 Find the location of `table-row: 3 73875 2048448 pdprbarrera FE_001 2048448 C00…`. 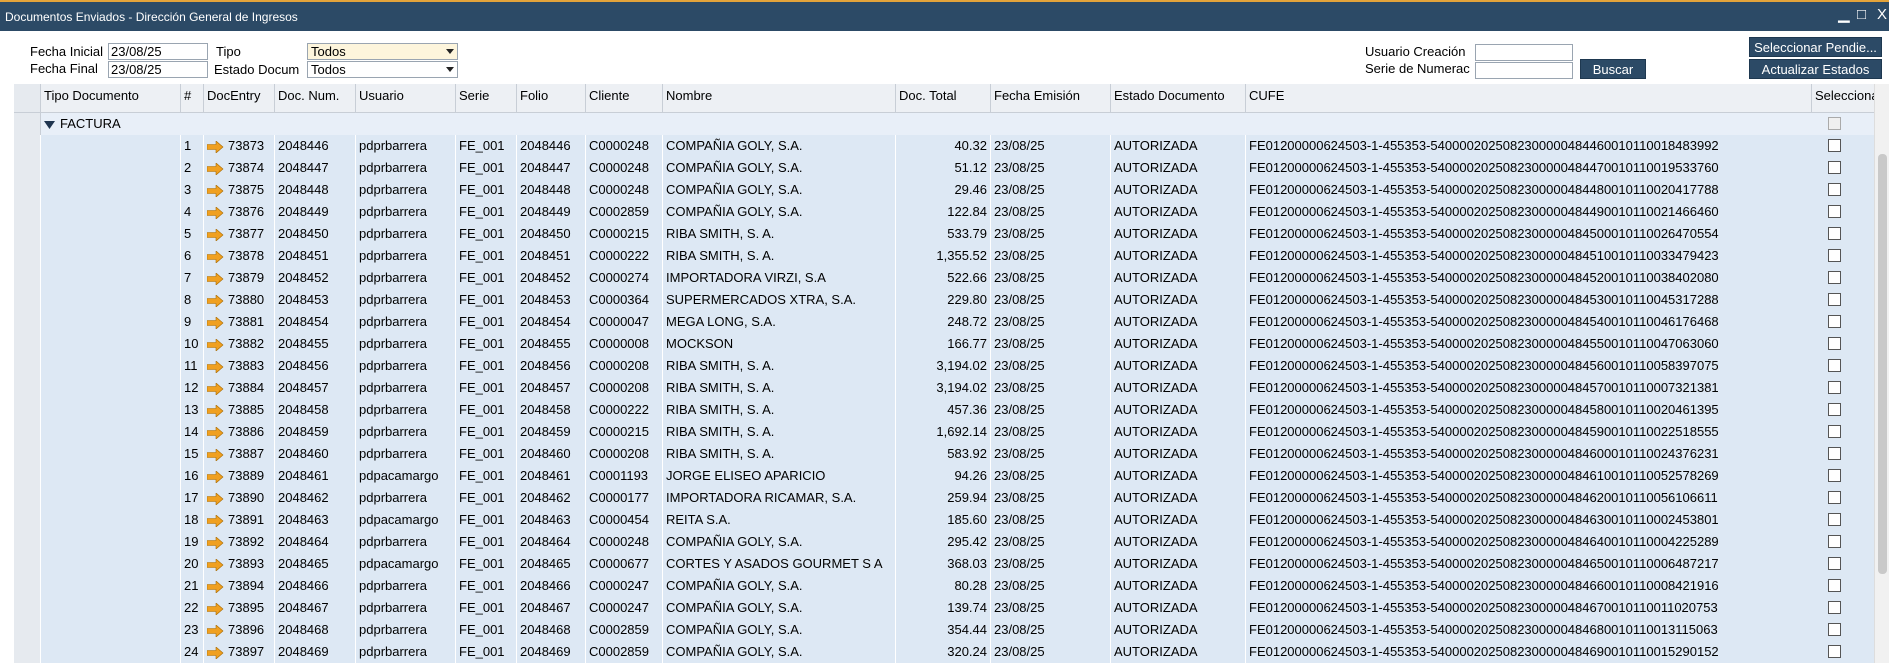

table-row: 3 73875 2048448 pdprbarrera FE_001 2048448 C00… is located at coordinates (944, 190).